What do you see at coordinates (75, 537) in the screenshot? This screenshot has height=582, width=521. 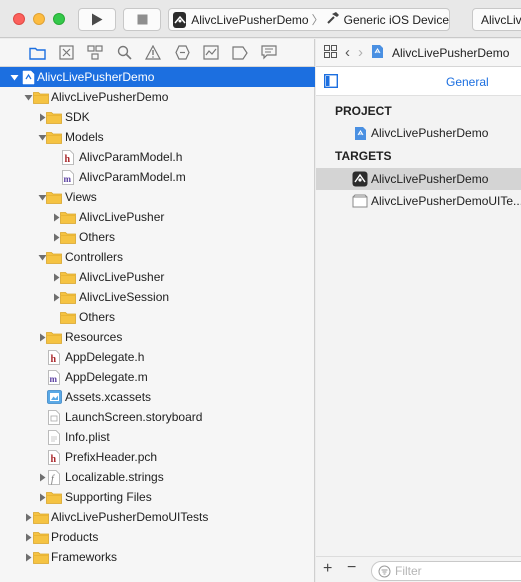 I see `tree-row-label: Products` at bounding box center [75, 537].